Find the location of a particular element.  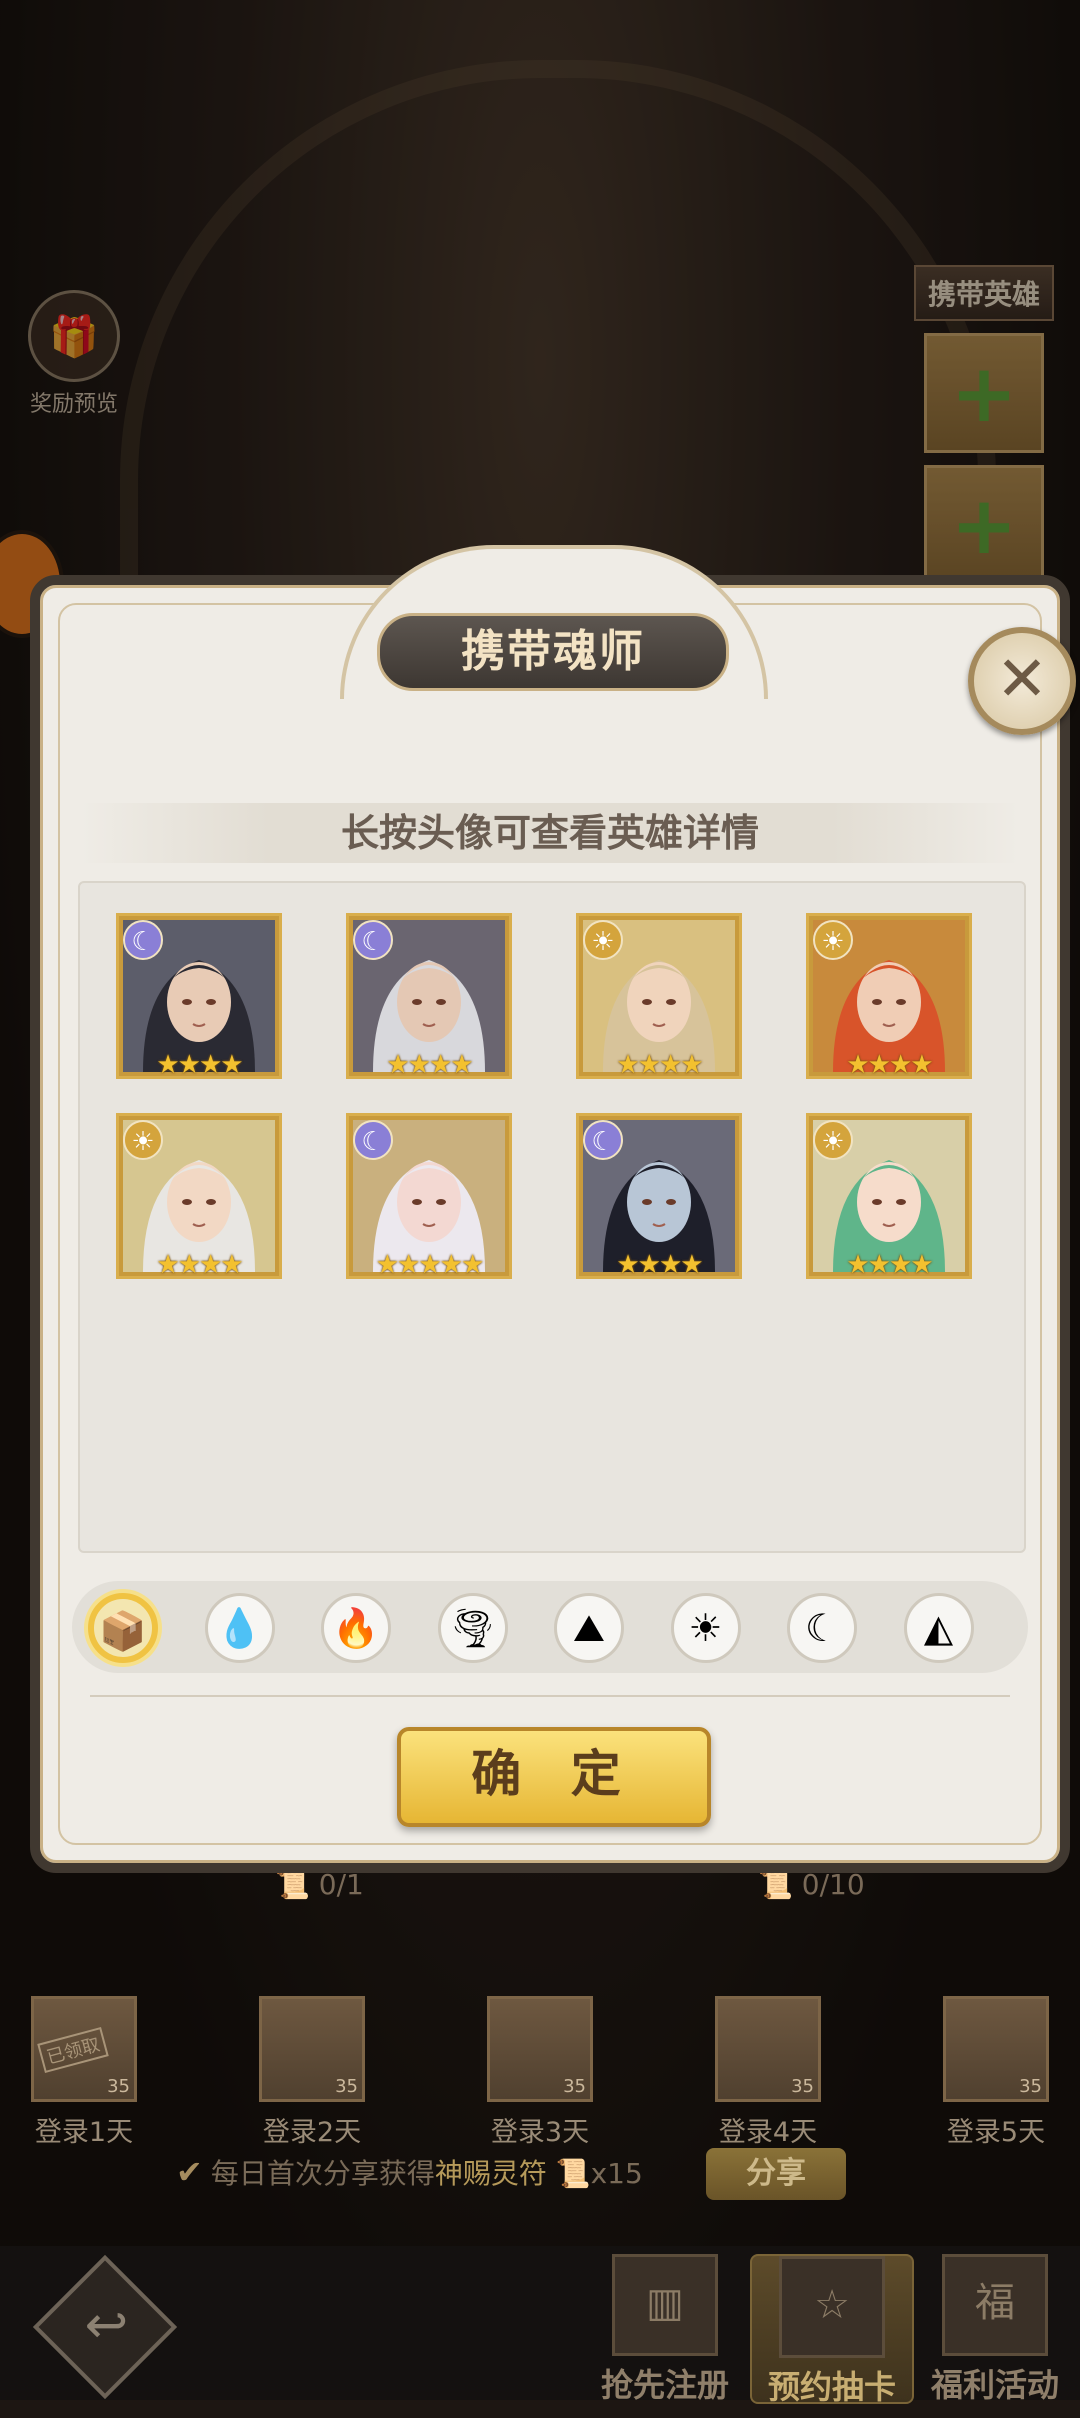

back-button: ↩ is located at coordinates (105, 2327).